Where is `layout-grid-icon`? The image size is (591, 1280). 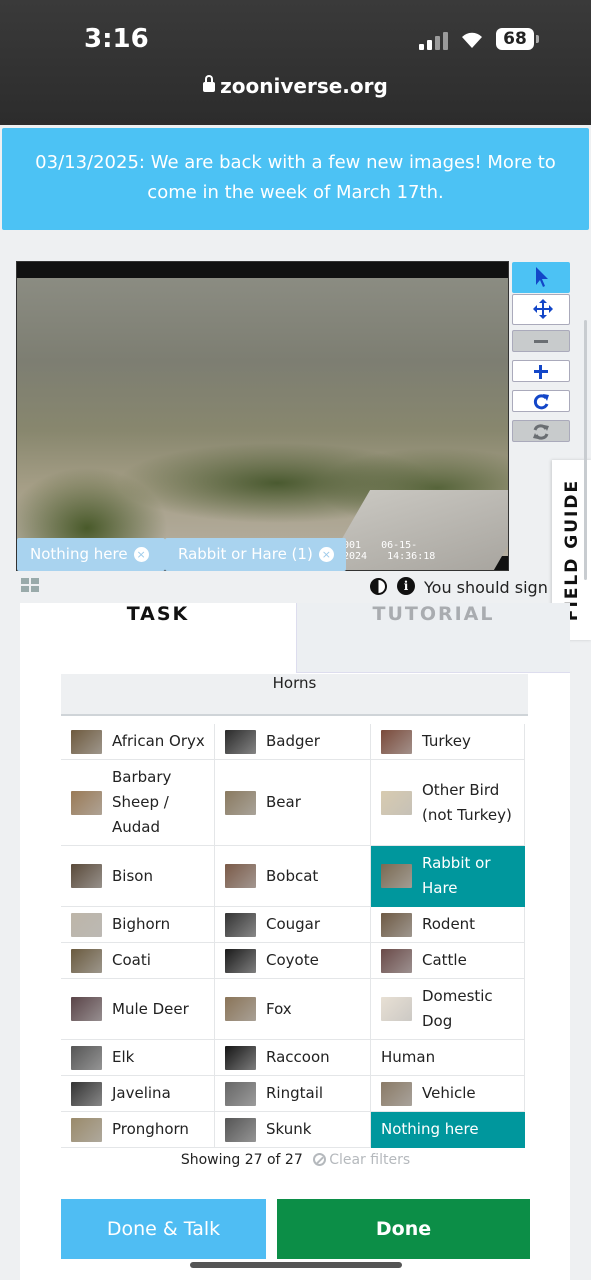 layout-grid-icon is located at coordinates (31, 586).